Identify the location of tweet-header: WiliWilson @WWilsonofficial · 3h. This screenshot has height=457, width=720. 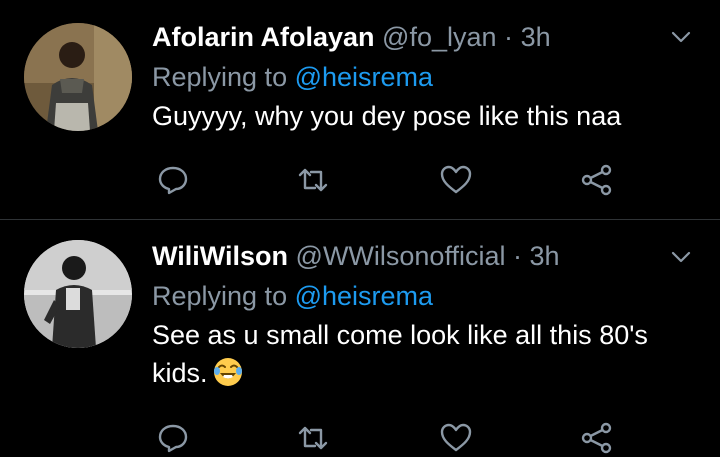
(426, 256).